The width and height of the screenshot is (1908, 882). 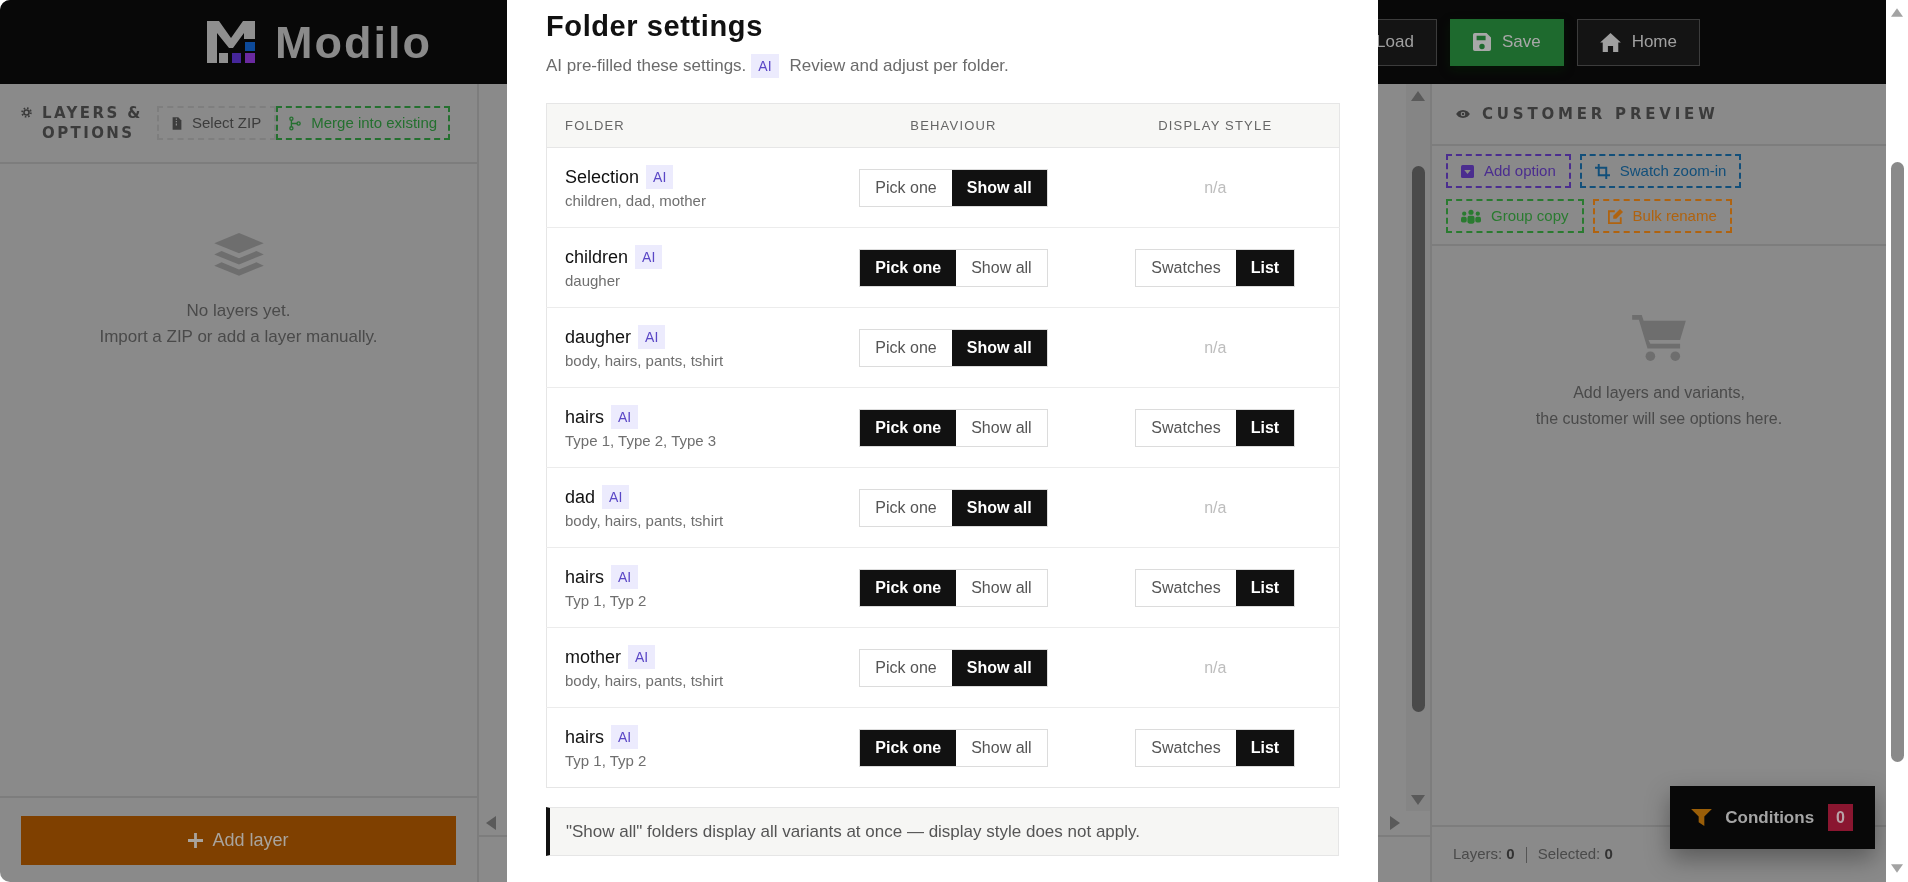 What do you see at coordinates (593, 657) in the screenshot?
I see `folder-name: mother` at bounding box center [593, 657].